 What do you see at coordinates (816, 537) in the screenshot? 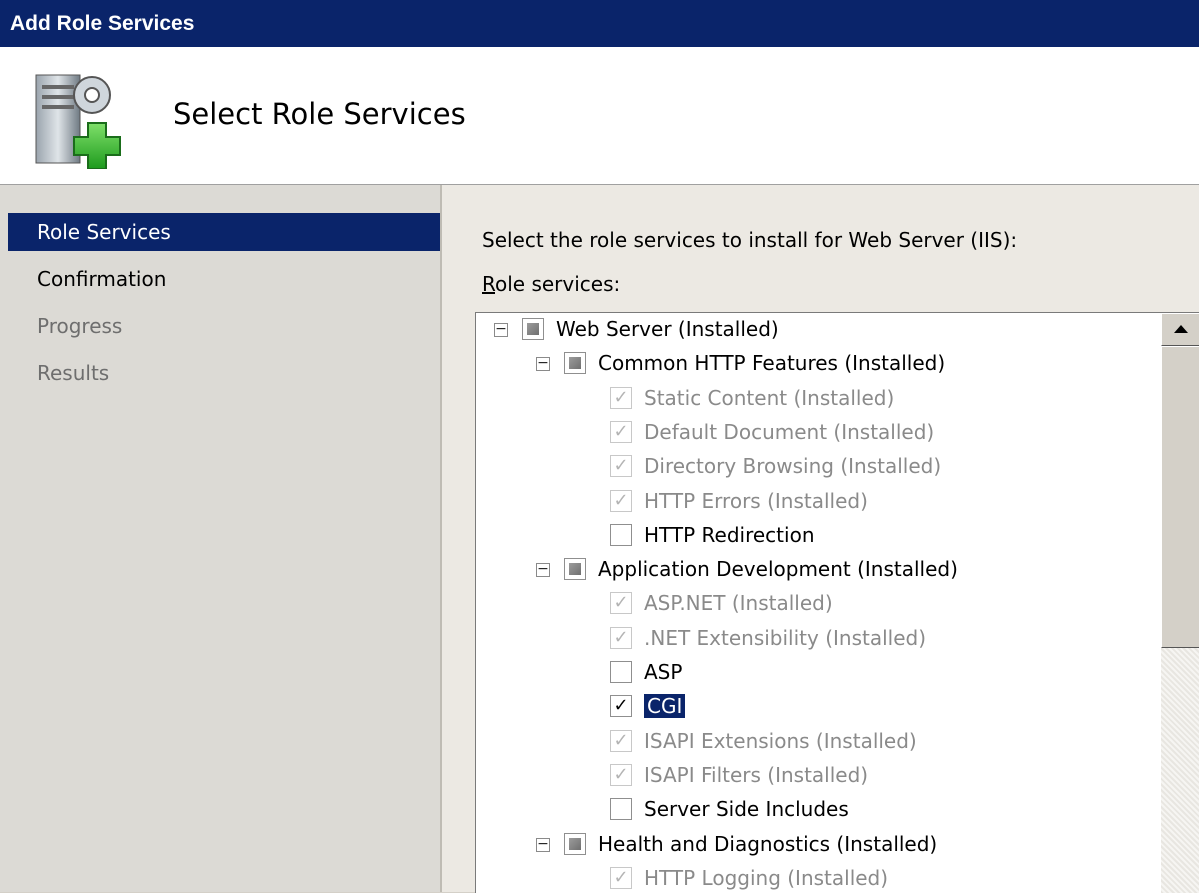
I see `tree-row: HTTP Redirection` at bounding box center [816, 537].